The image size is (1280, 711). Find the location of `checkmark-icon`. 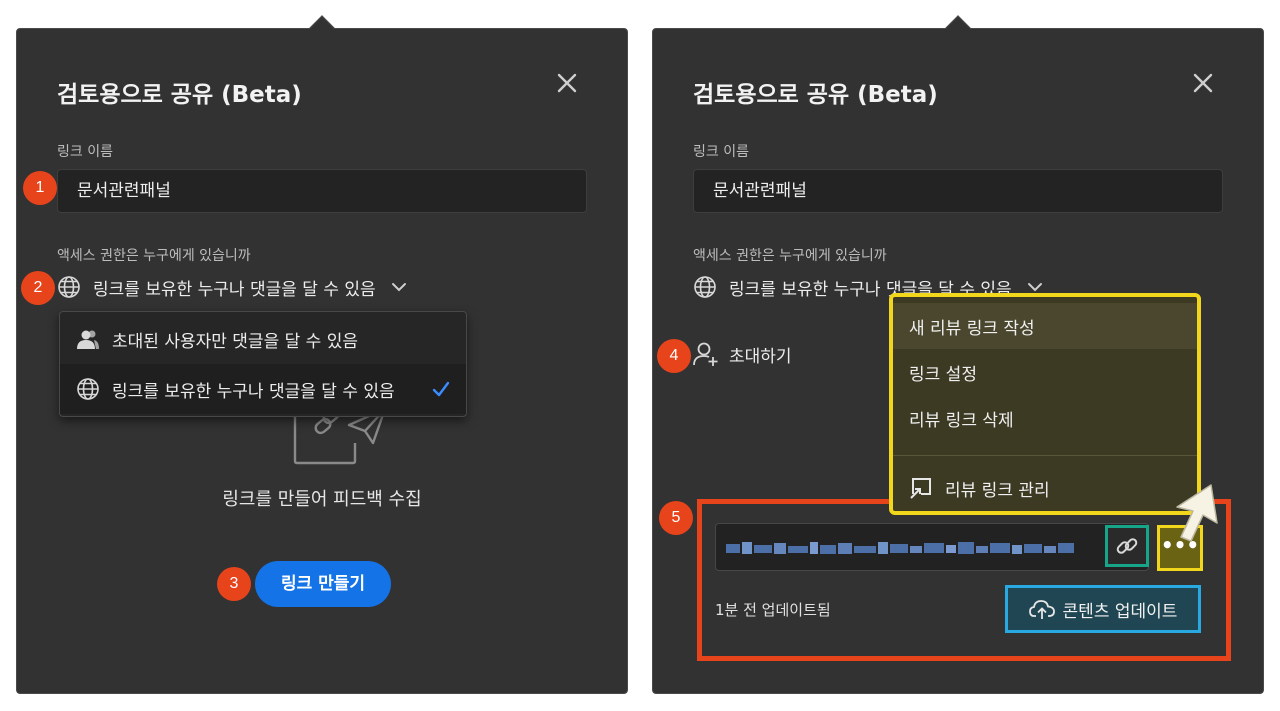

checkmark-icon is located at coordinates (441, 389).